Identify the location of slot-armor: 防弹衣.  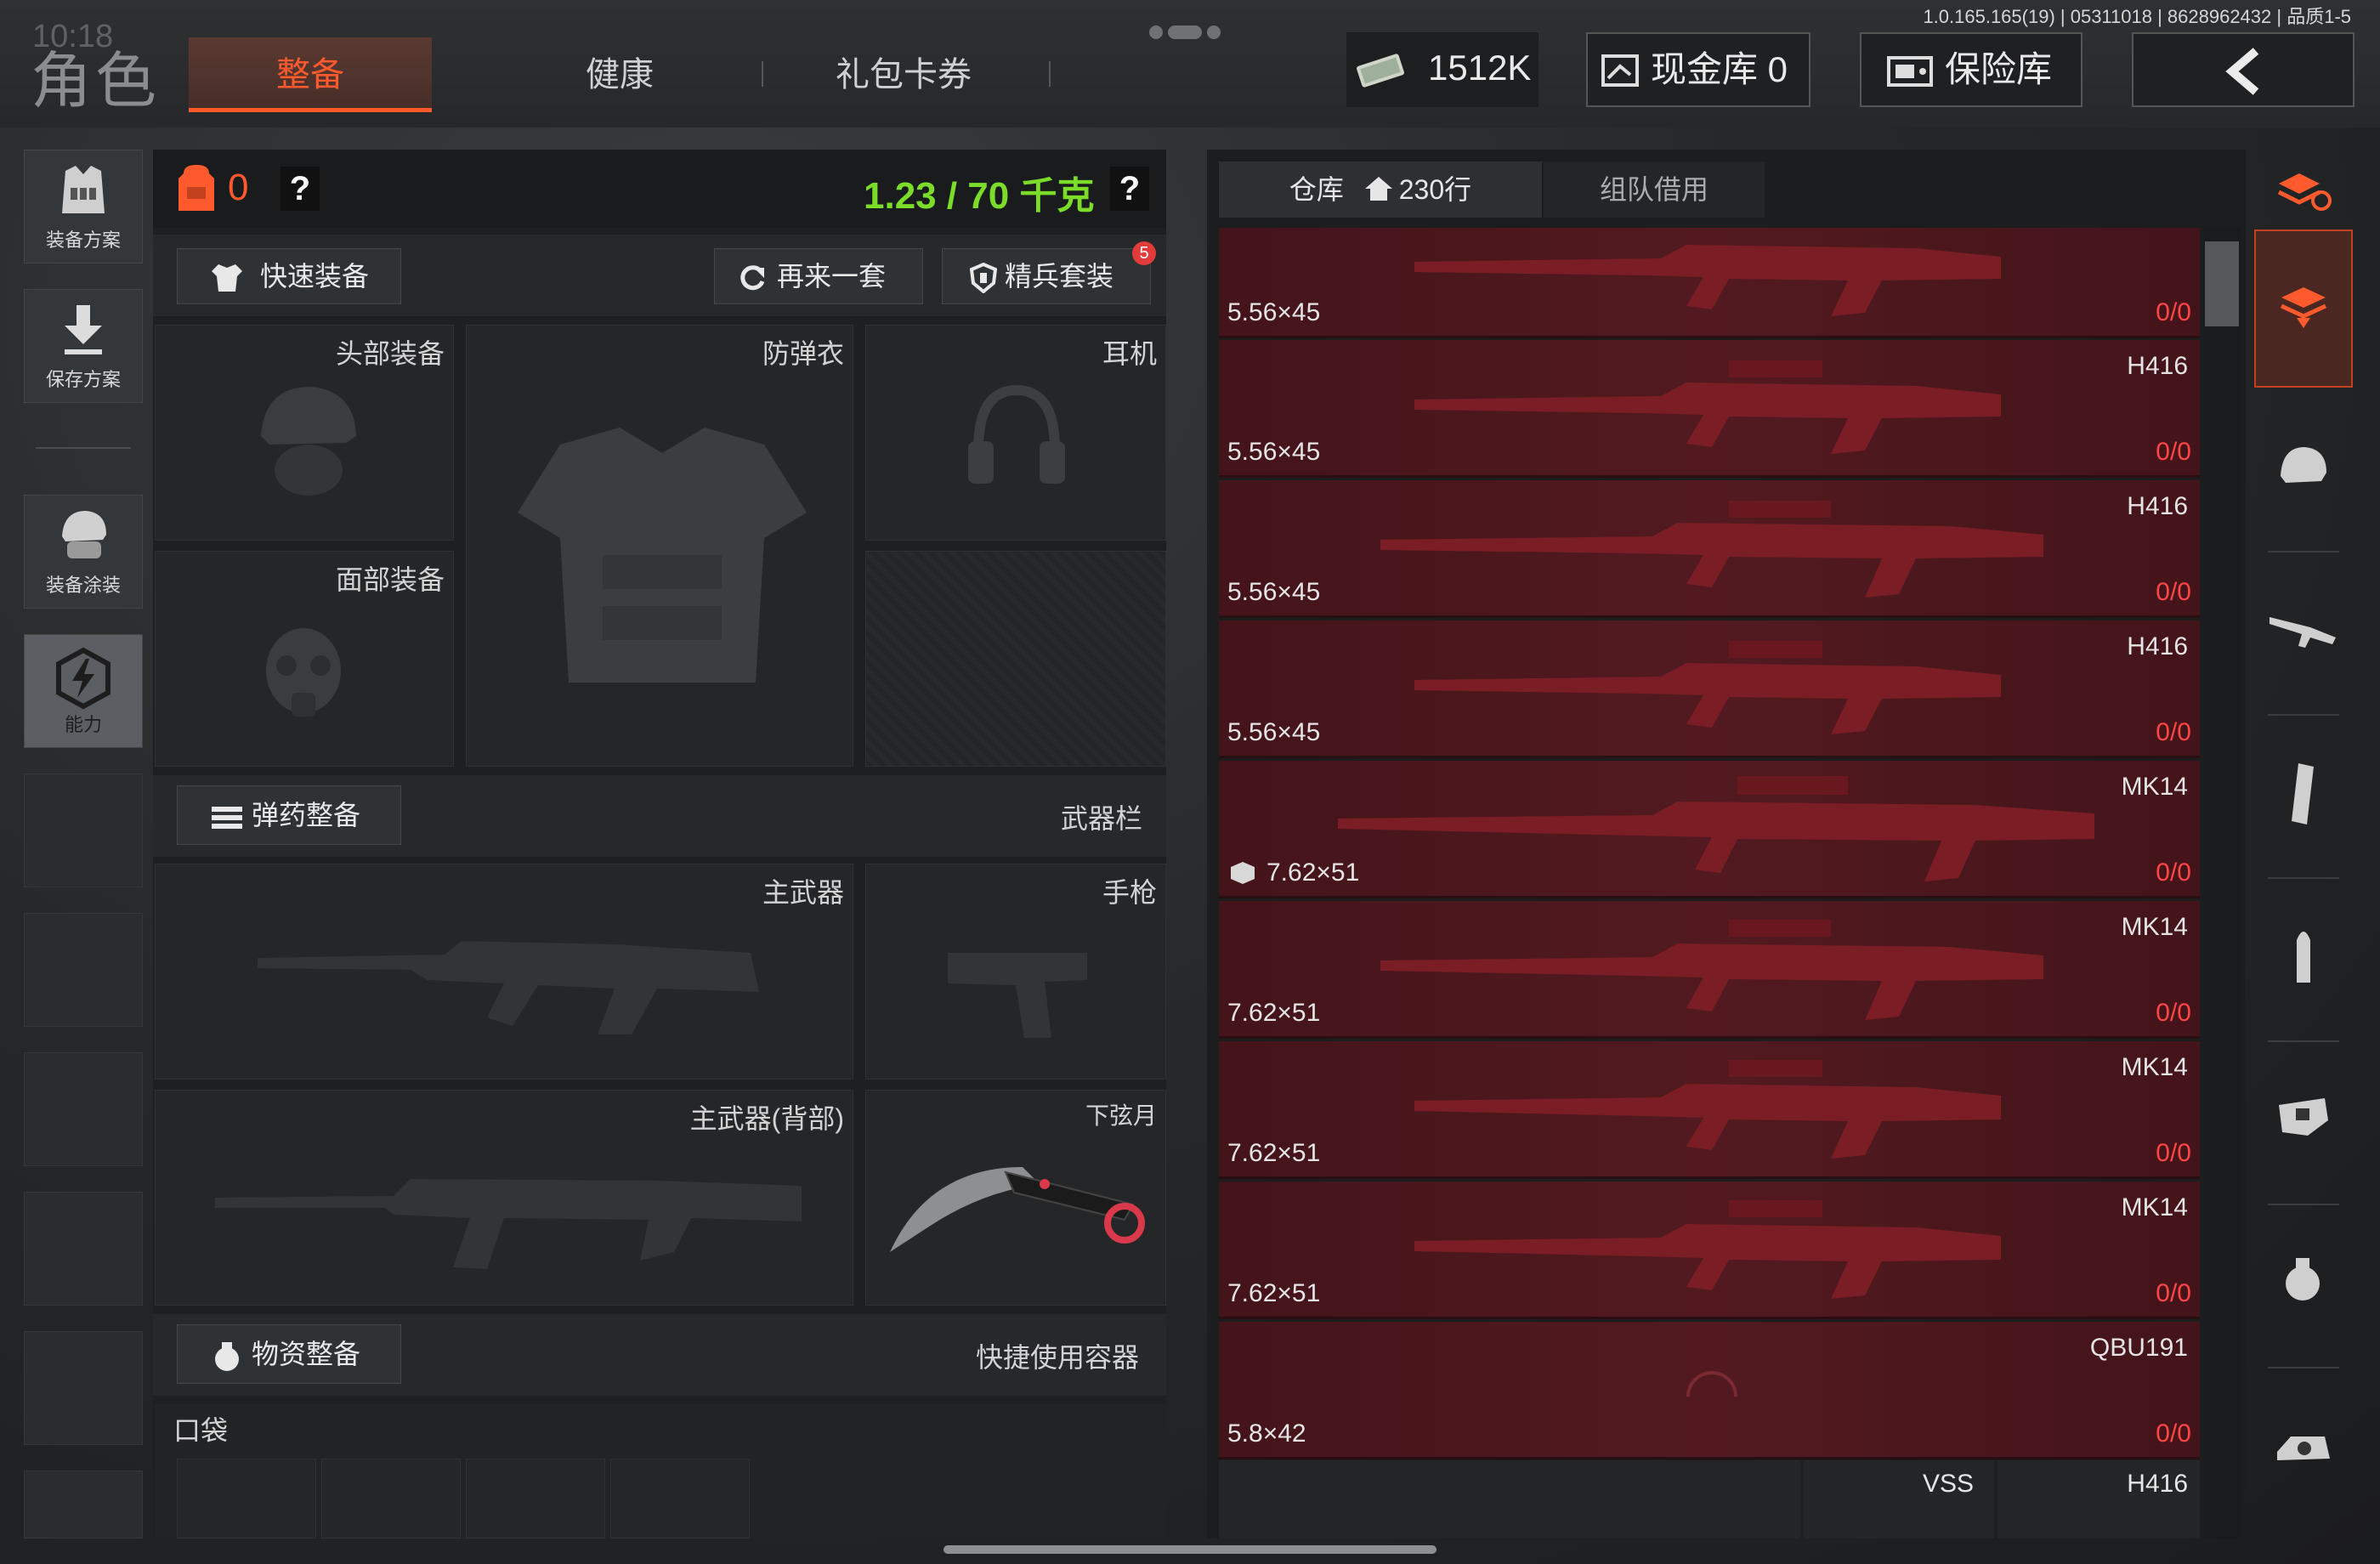
(659, 546).